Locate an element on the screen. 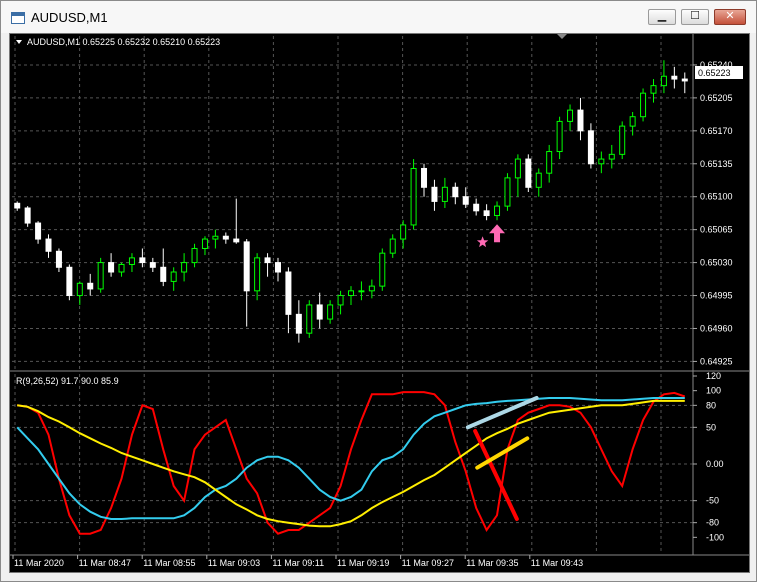 This screenshot has width=757, height=582. price-tick-label: 0.65065 is located at coordinates (716, 230).